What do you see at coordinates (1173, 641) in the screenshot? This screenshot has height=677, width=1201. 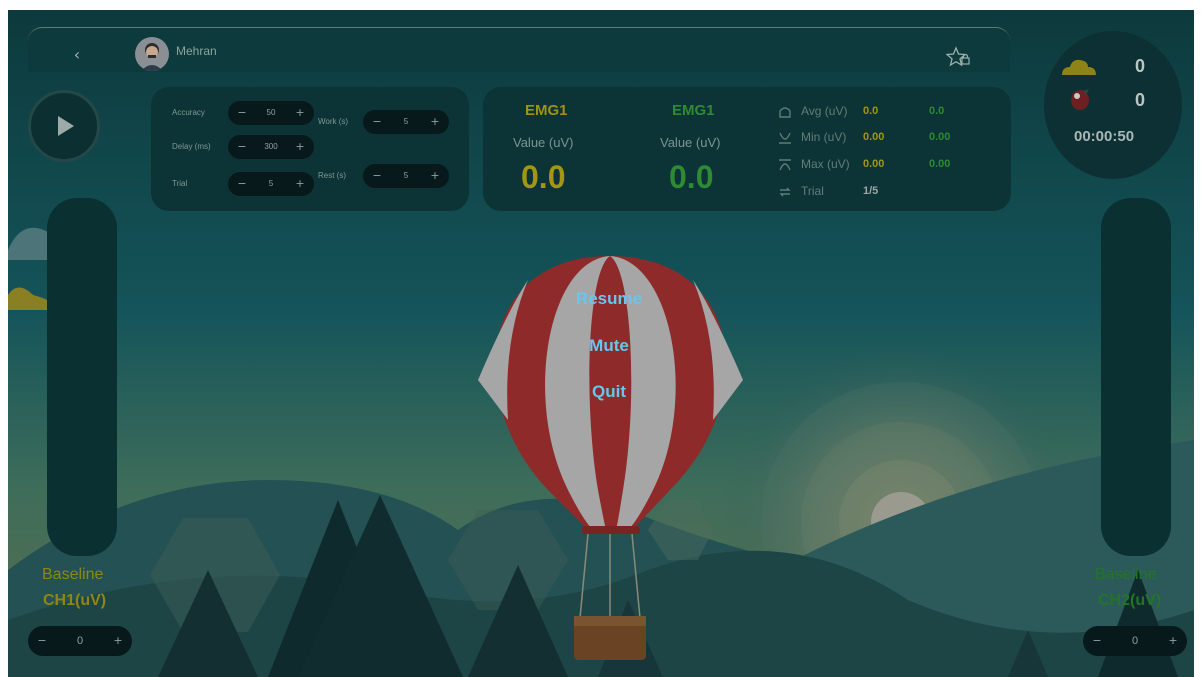 I see `baseline-ch2-increase-button: +` at bounding box center [1173, 641].